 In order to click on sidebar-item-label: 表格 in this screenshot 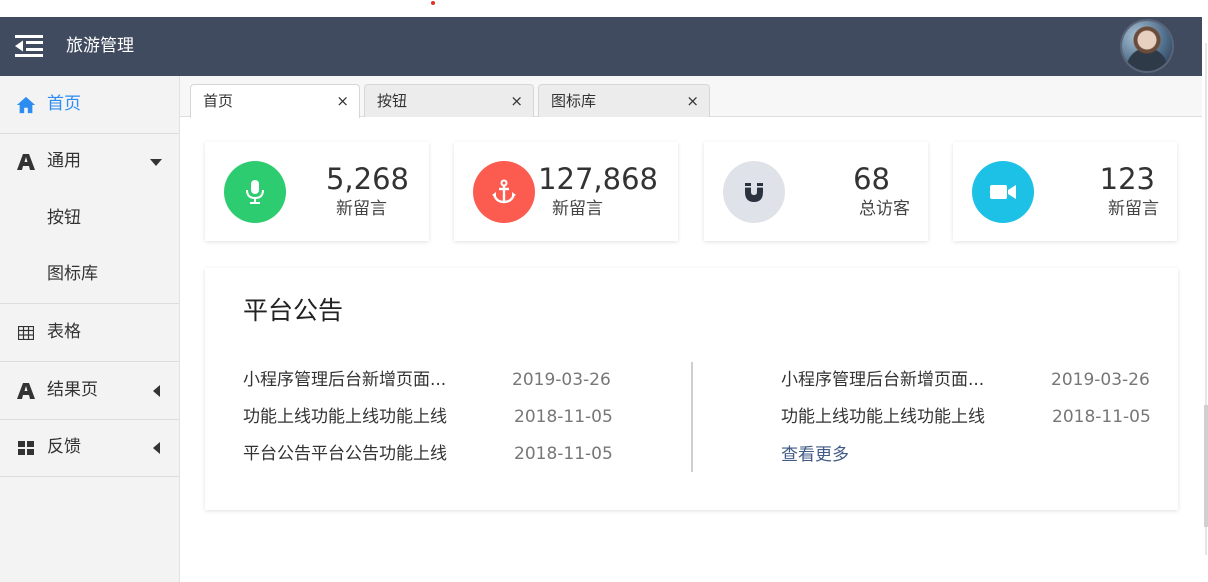, I will do `click(64, 332)`.